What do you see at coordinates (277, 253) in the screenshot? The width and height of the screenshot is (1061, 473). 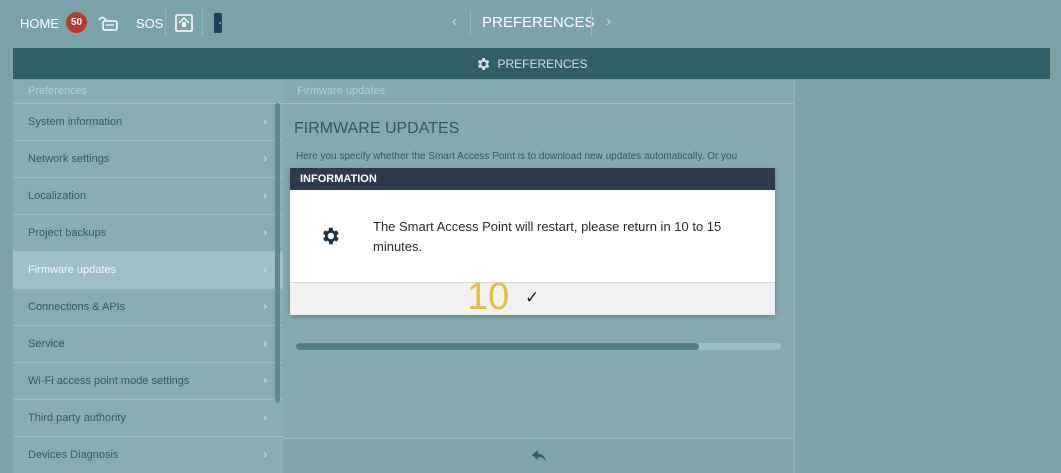 I see `sidebar-scrollbar` at bounding box center [277, 253].